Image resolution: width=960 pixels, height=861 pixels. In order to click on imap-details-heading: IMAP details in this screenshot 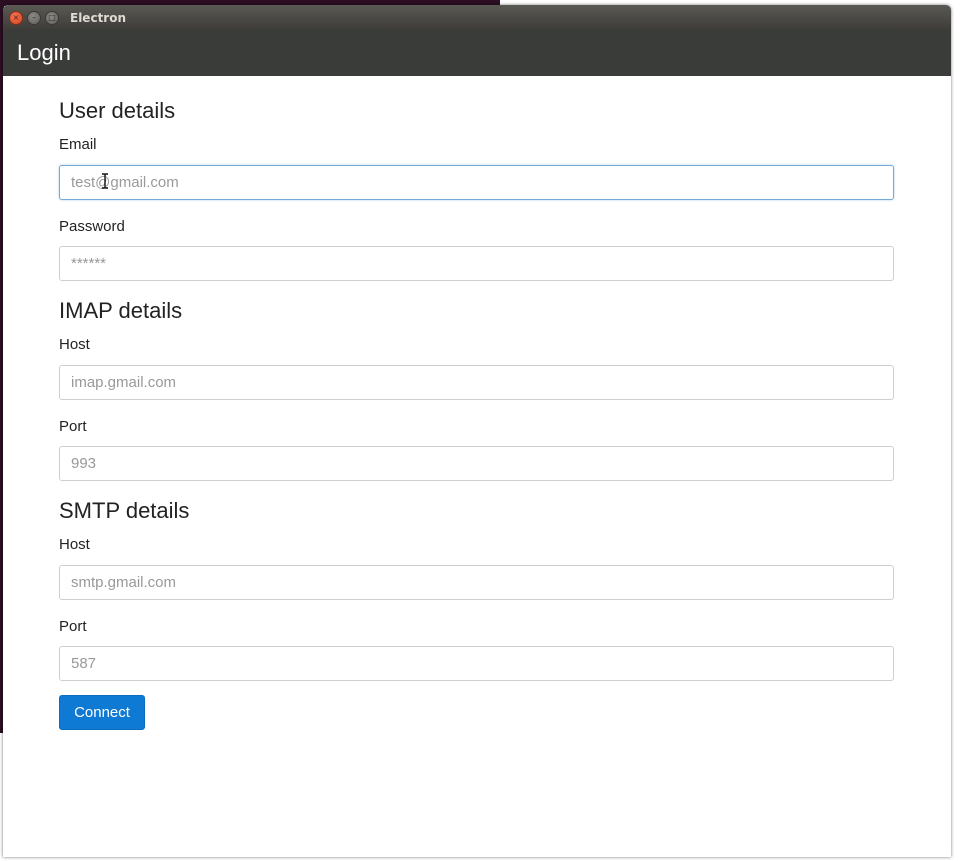, I will do `click(121, 310)`.